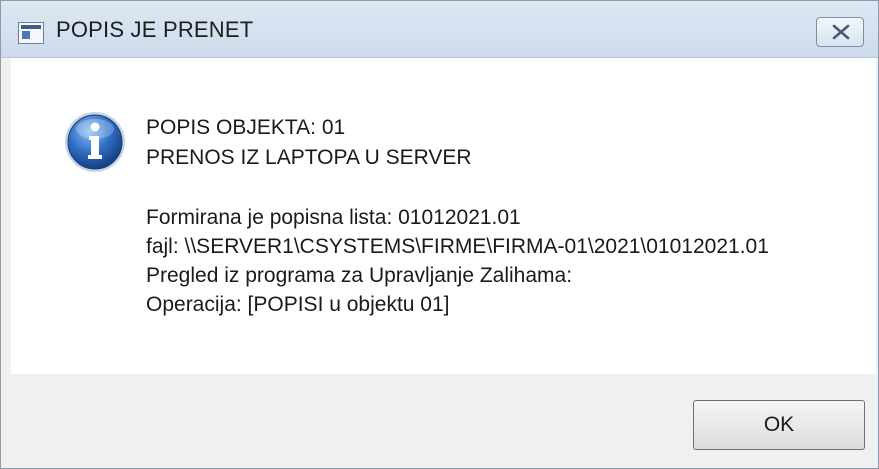  I want to click on close-button, so click(840, 32).